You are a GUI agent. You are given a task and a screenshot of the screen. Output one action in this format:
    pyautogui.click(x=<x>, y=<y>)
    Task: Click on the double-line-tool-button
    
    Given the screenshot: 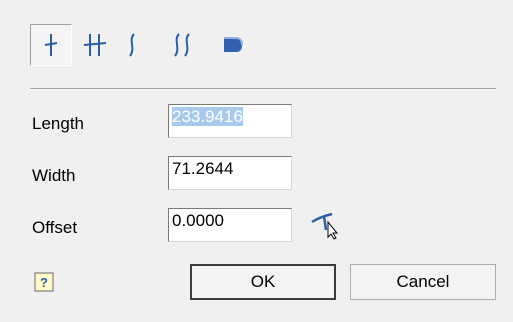 What is the action you would take?
    pyautogui.click(x=95, y=45)
    